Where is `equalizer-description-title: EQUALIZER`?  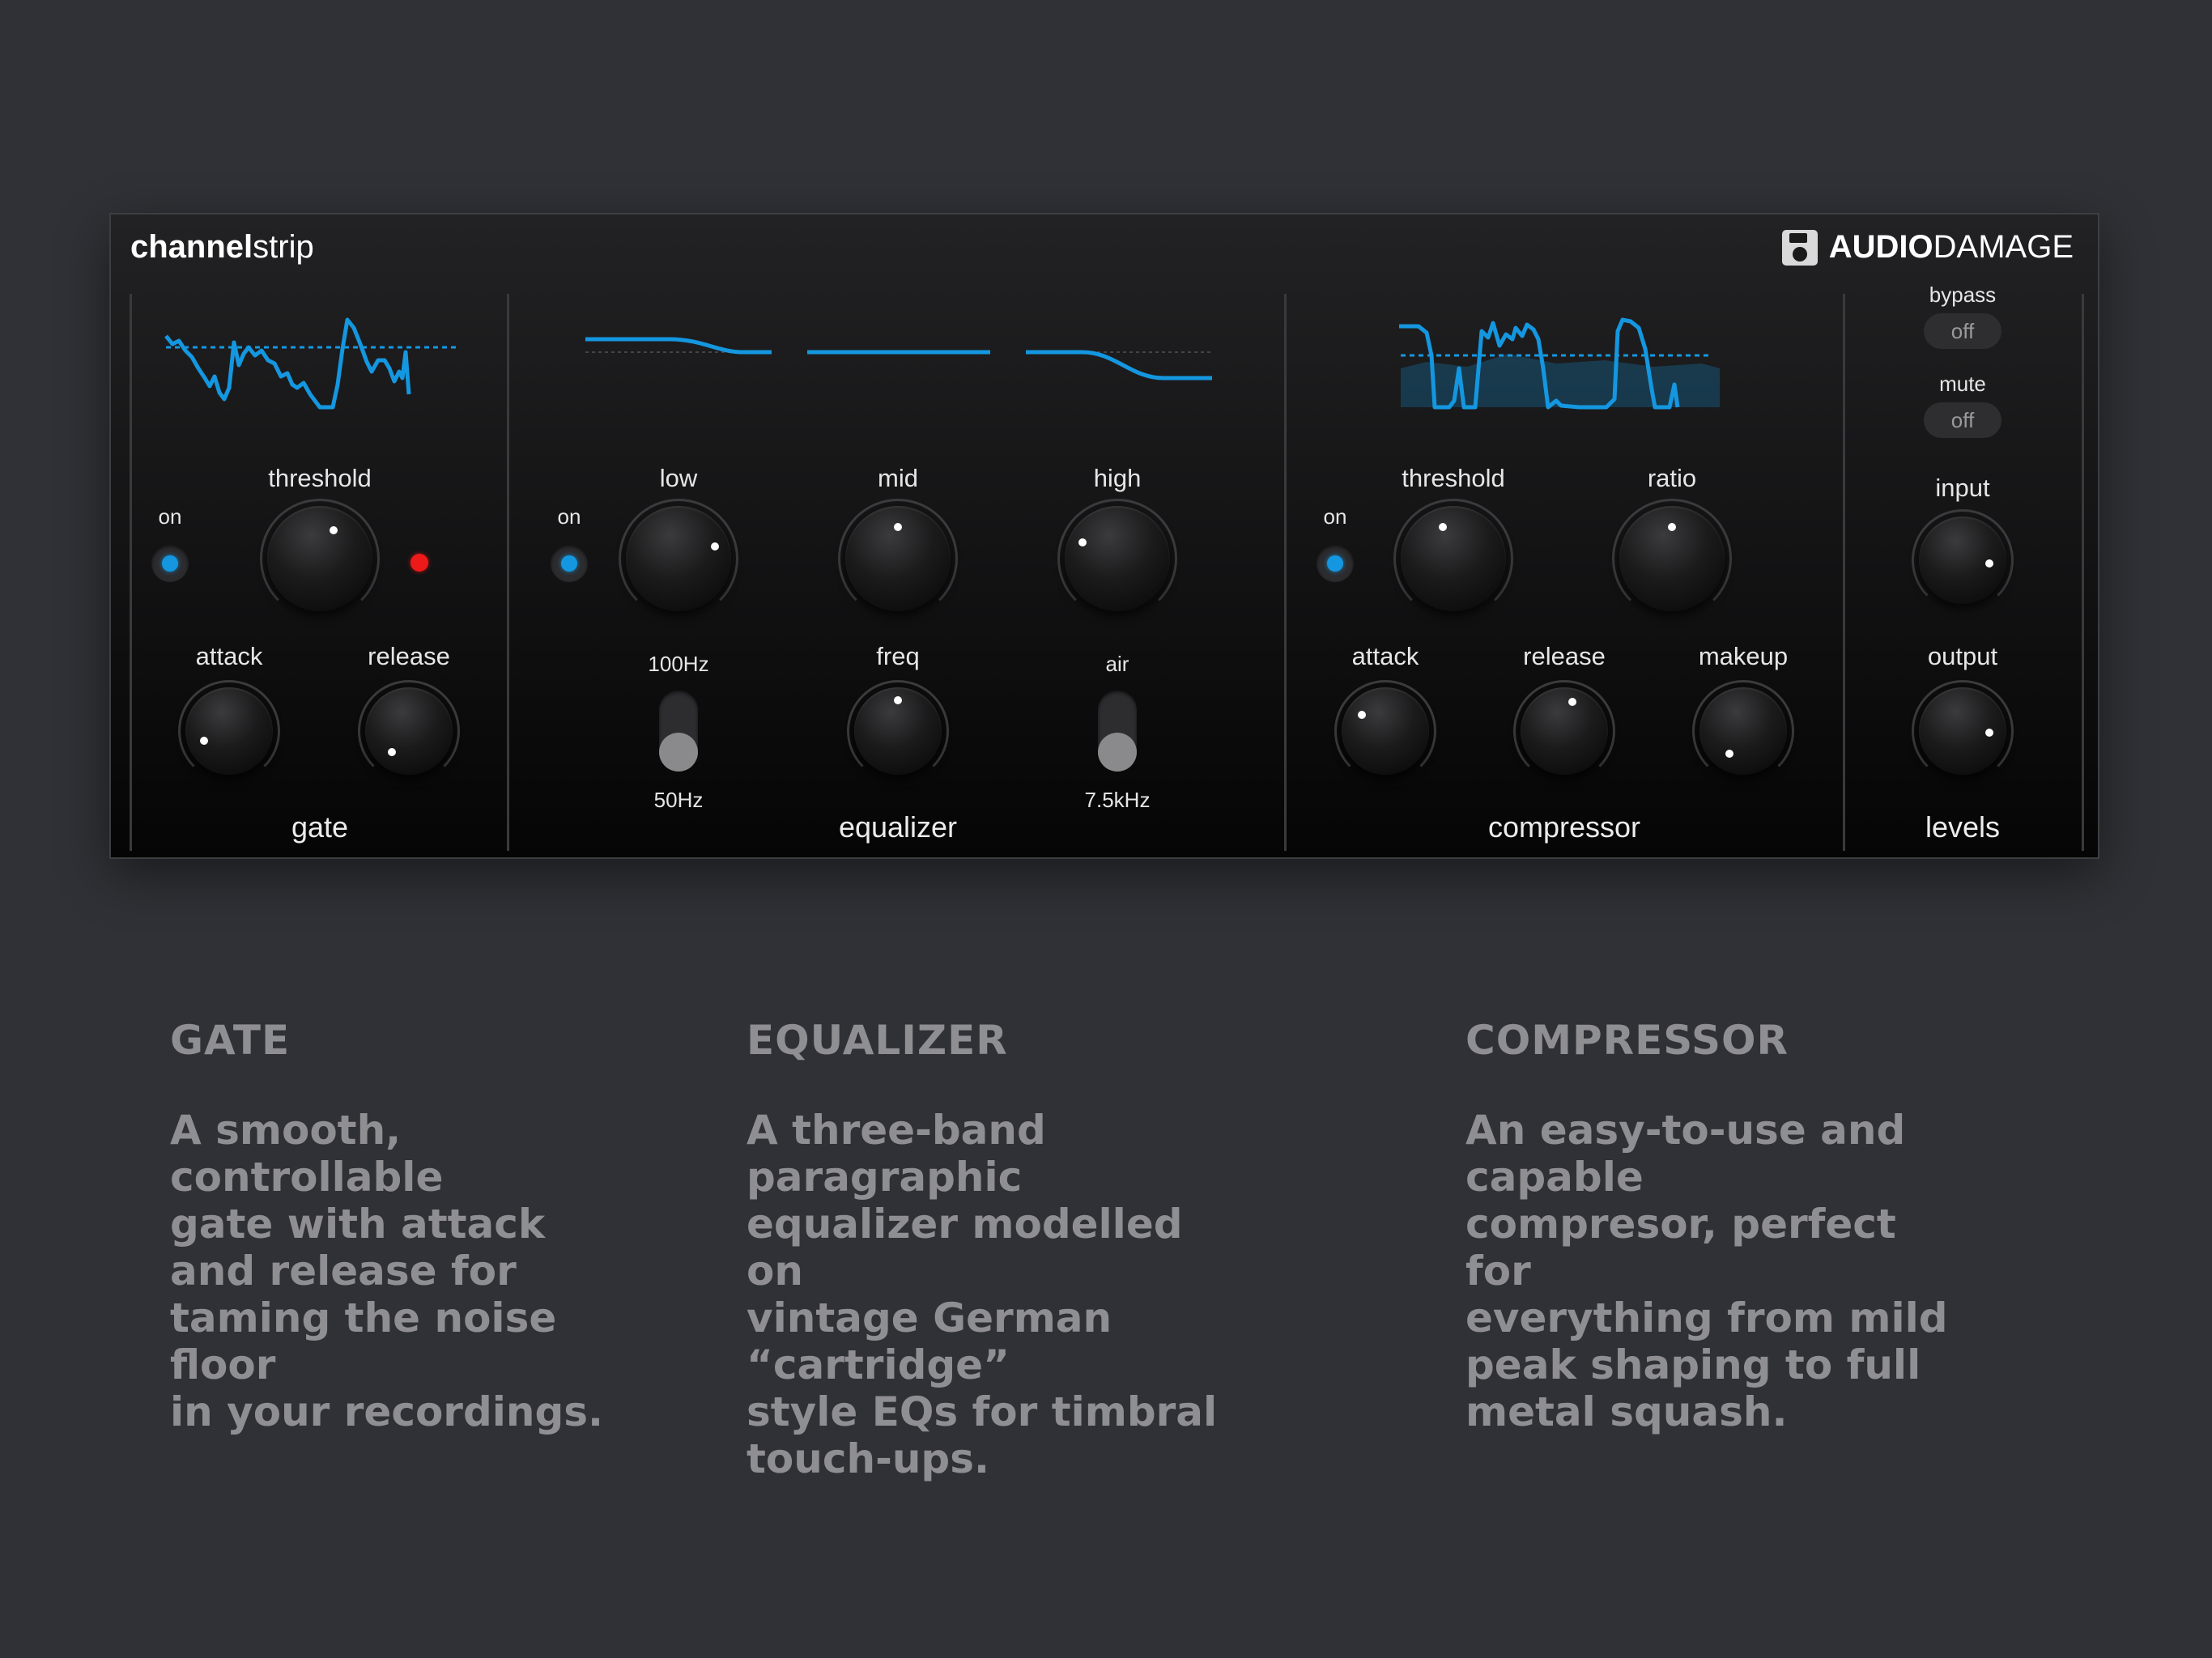 equalizer-description-title: EQUALIZER is located at coordinates (877, 1040).